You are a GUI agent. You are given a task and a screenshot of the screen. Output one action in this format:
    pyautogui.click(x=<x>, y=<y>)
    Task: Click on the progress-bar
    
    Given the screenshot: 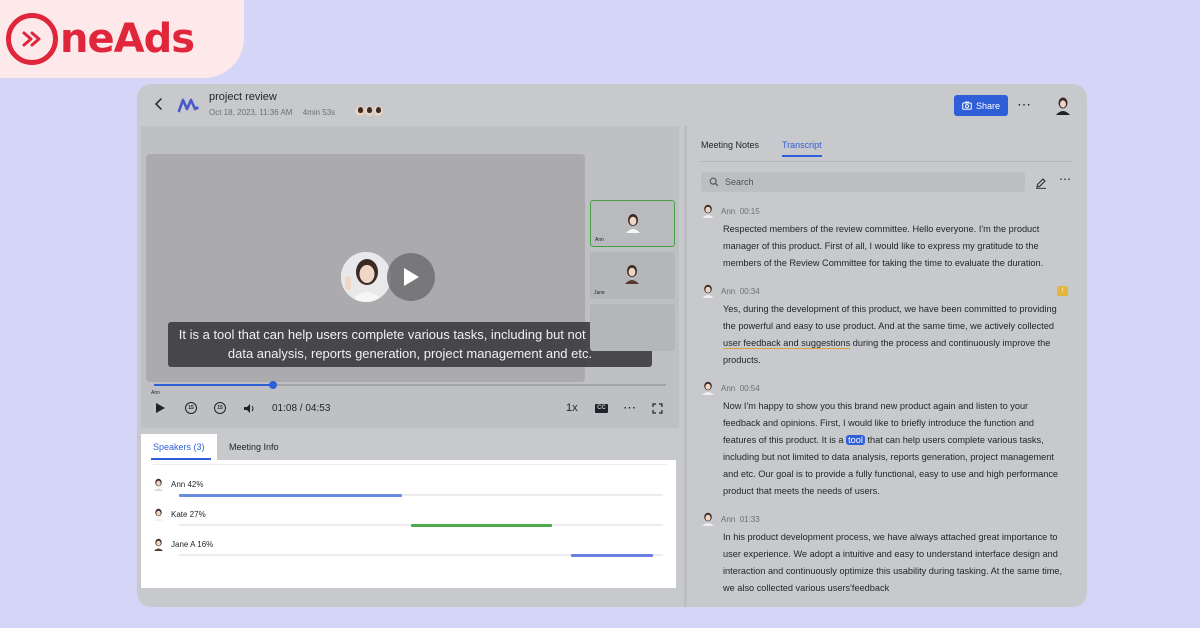 What is the action you would take?
    pyautogui.click(x=410, y=385)
    